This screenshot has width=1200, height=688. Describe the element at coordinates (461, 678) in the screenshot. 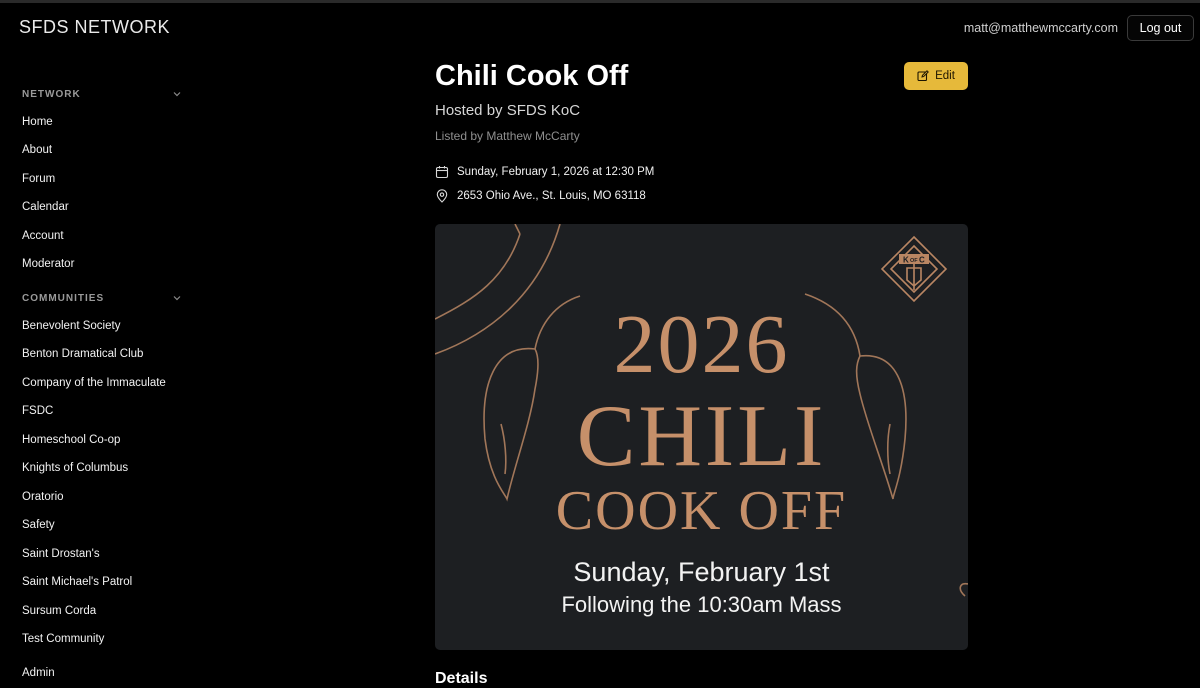

I see `details-heading: Details` at that location.